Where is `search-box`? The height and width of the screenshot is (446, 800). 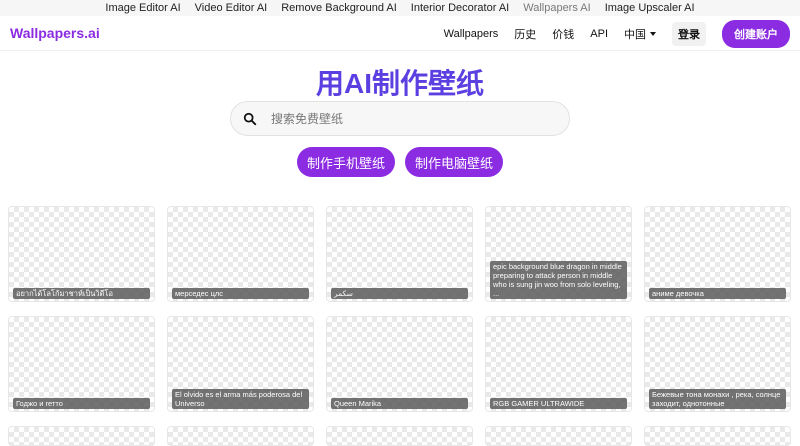 search-box is located at coordinates (400, 118).